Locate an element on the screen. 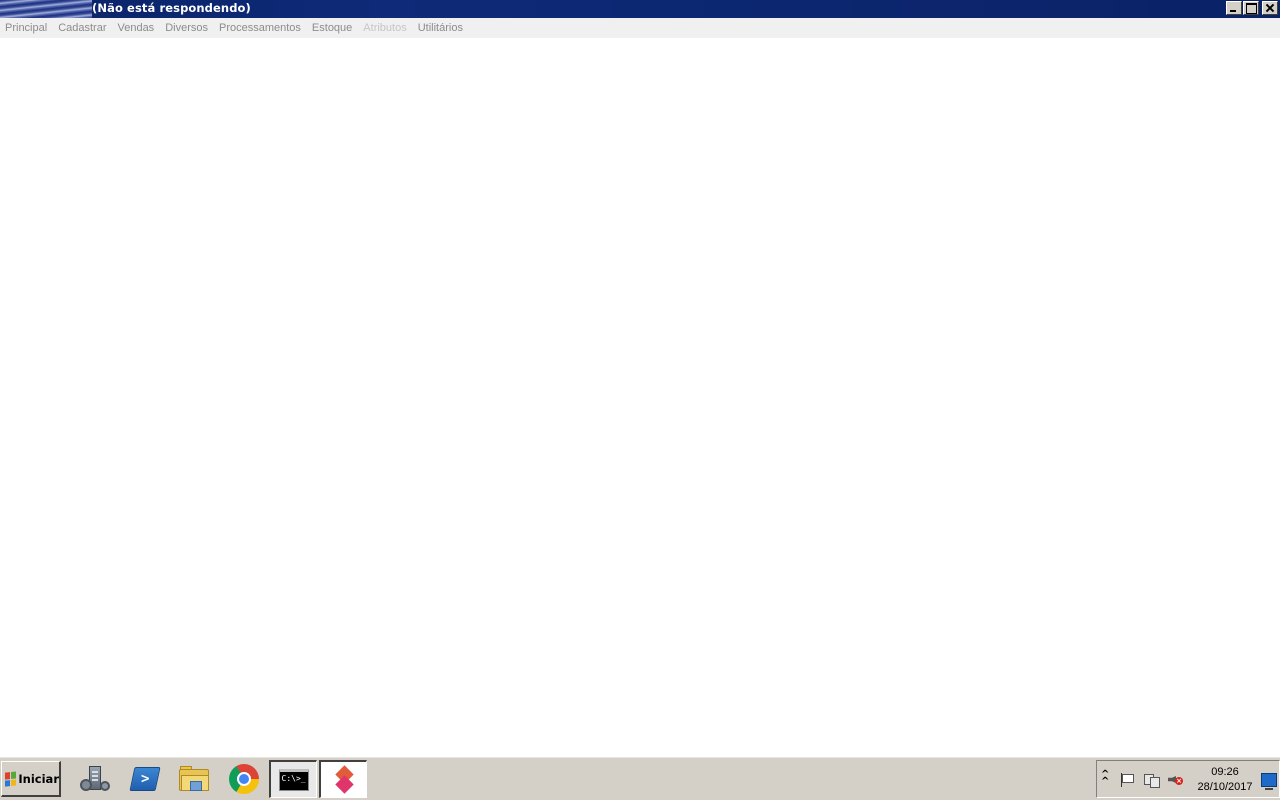  taskbar-command-prompt: C:\>_ is located at coordinates (293, 779).